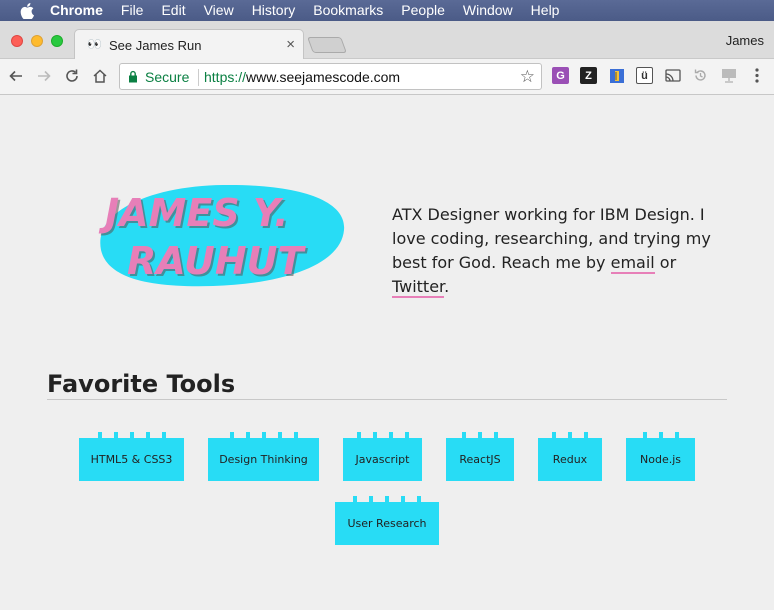 Image resolution: width=774 pixels, height=610 pixels. Describe the element at coordinates (44, 76) in the screenshot. I see `forward-arrow-icon` at that location.